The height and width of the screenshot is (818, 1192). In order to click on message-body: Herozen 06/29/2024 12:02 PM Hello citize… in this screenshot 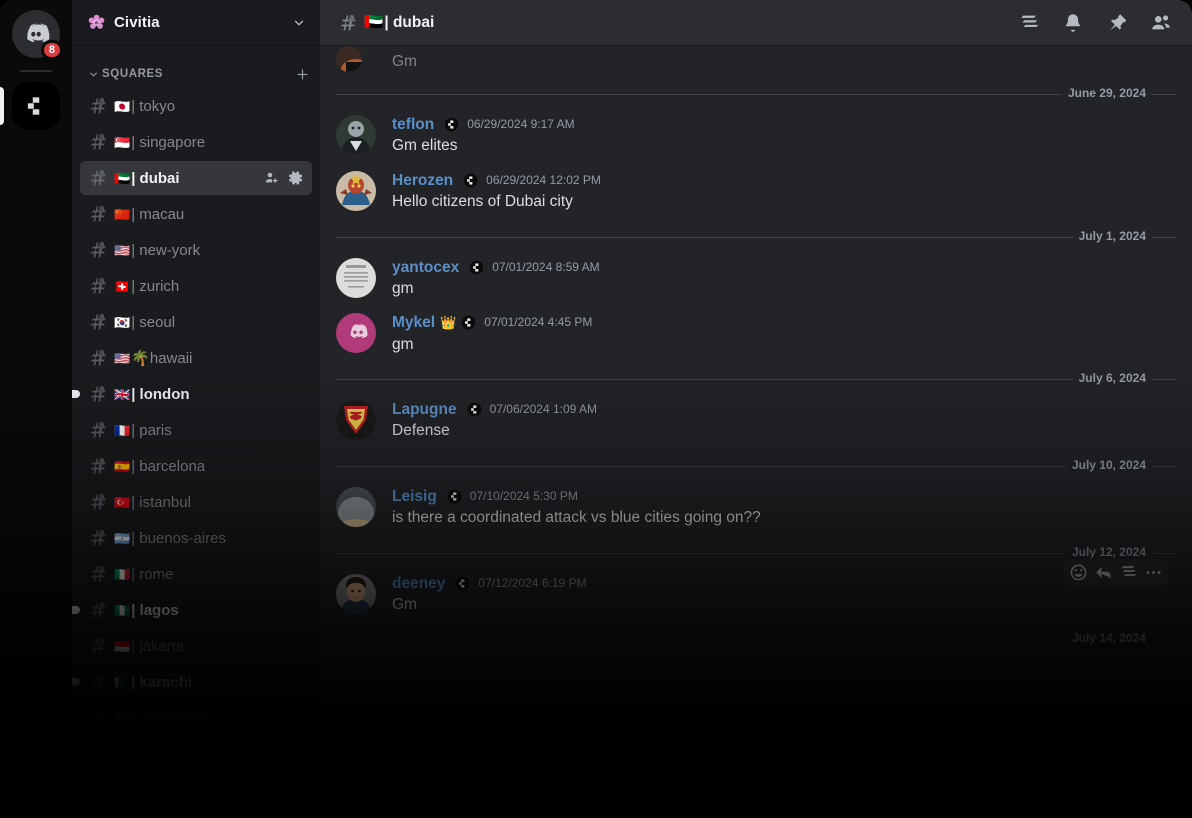, I will do `click(768, 192)`.